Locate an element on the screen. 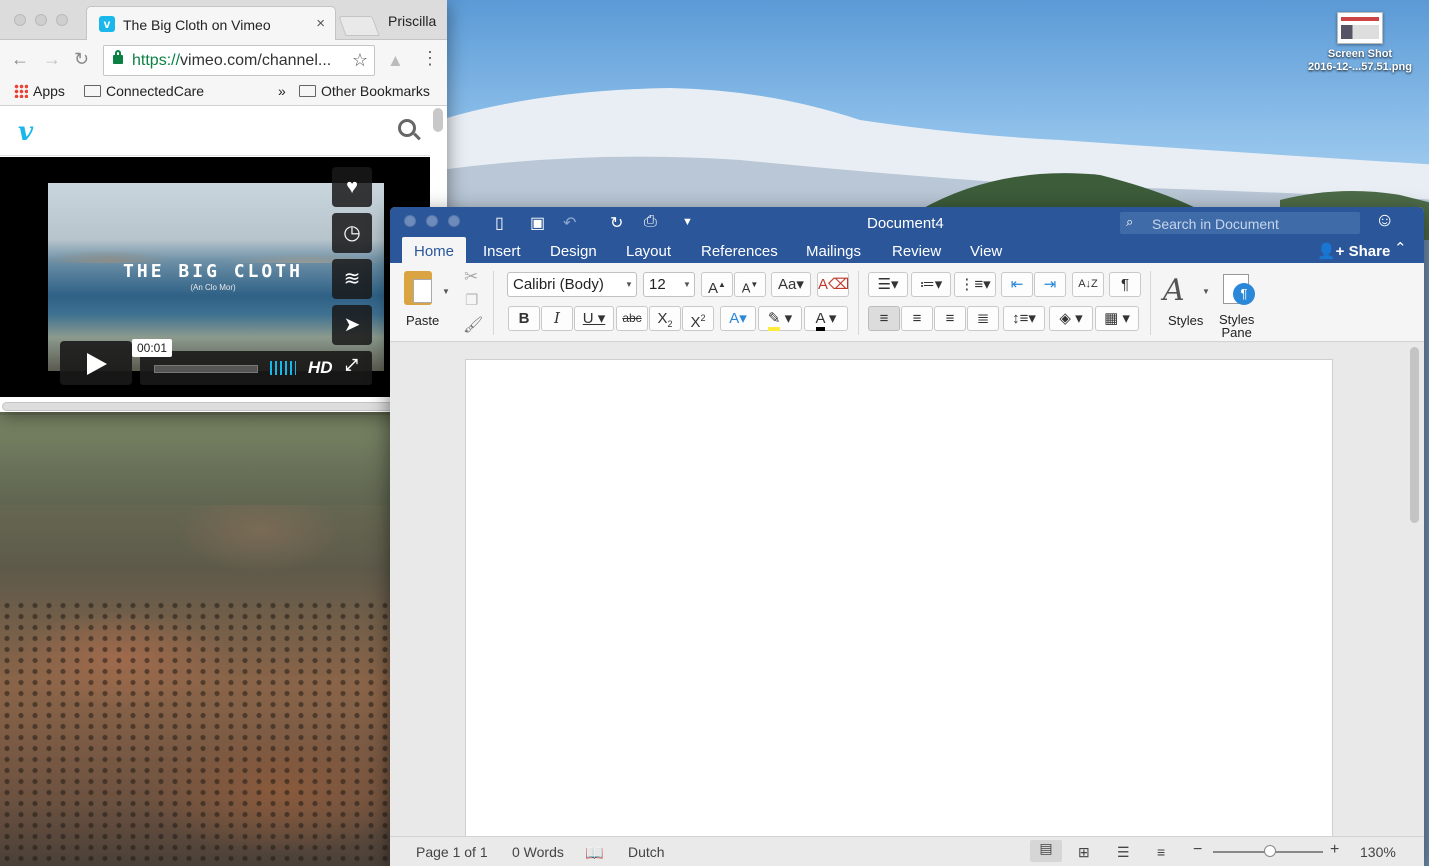  new-tab-button is located at coordinates (359, 26).